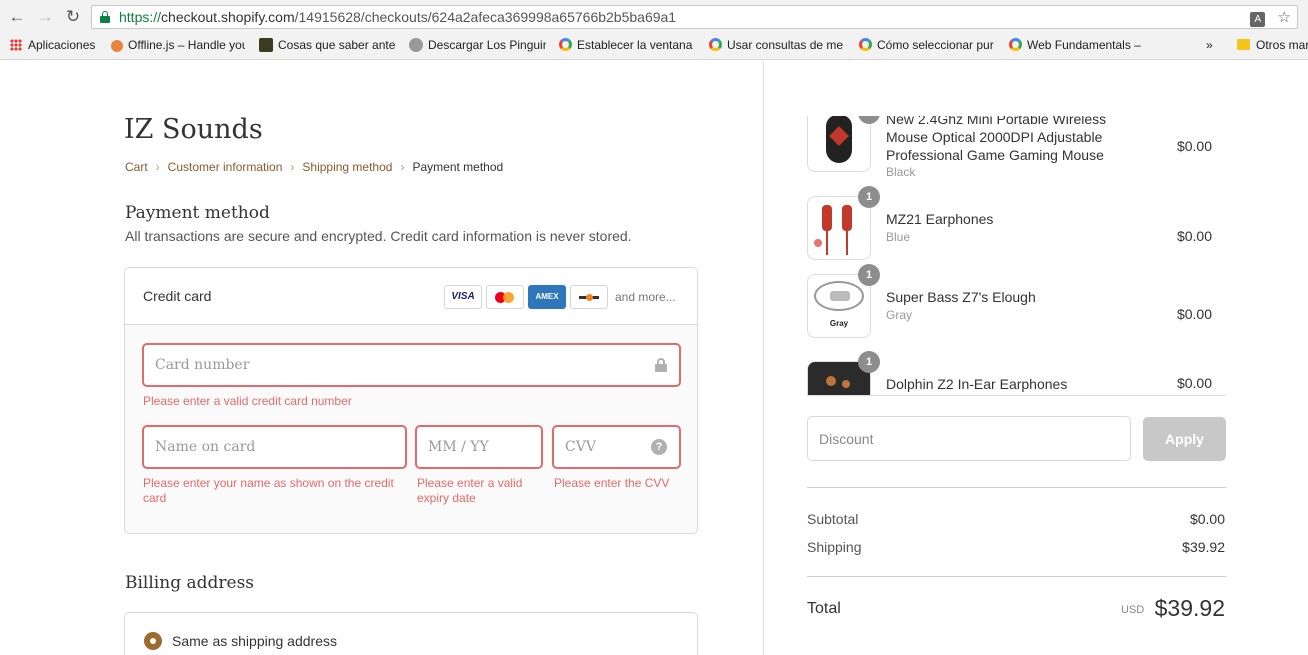 Image resolution: width=1308 pixels, height=655 pixels. I want to click on offlinejs-icon, so click(117, 46).